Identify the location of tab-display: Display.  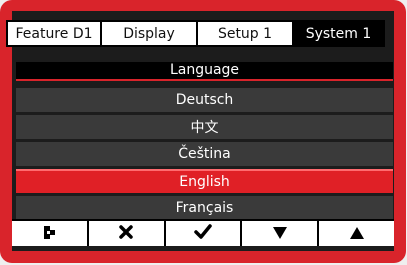
(150, 33).